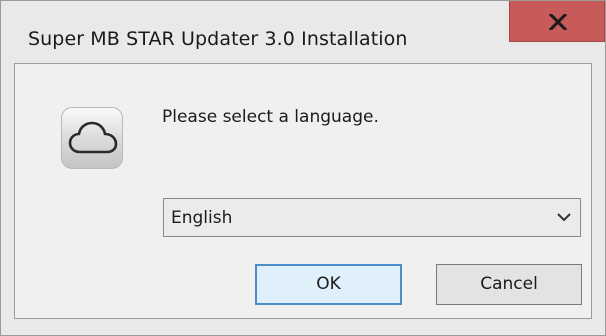  Describe the element at coordinates (218, 39) in the screenshot. I see `window-title: Super MB STAR Updater 3.0 Installation` at that location.